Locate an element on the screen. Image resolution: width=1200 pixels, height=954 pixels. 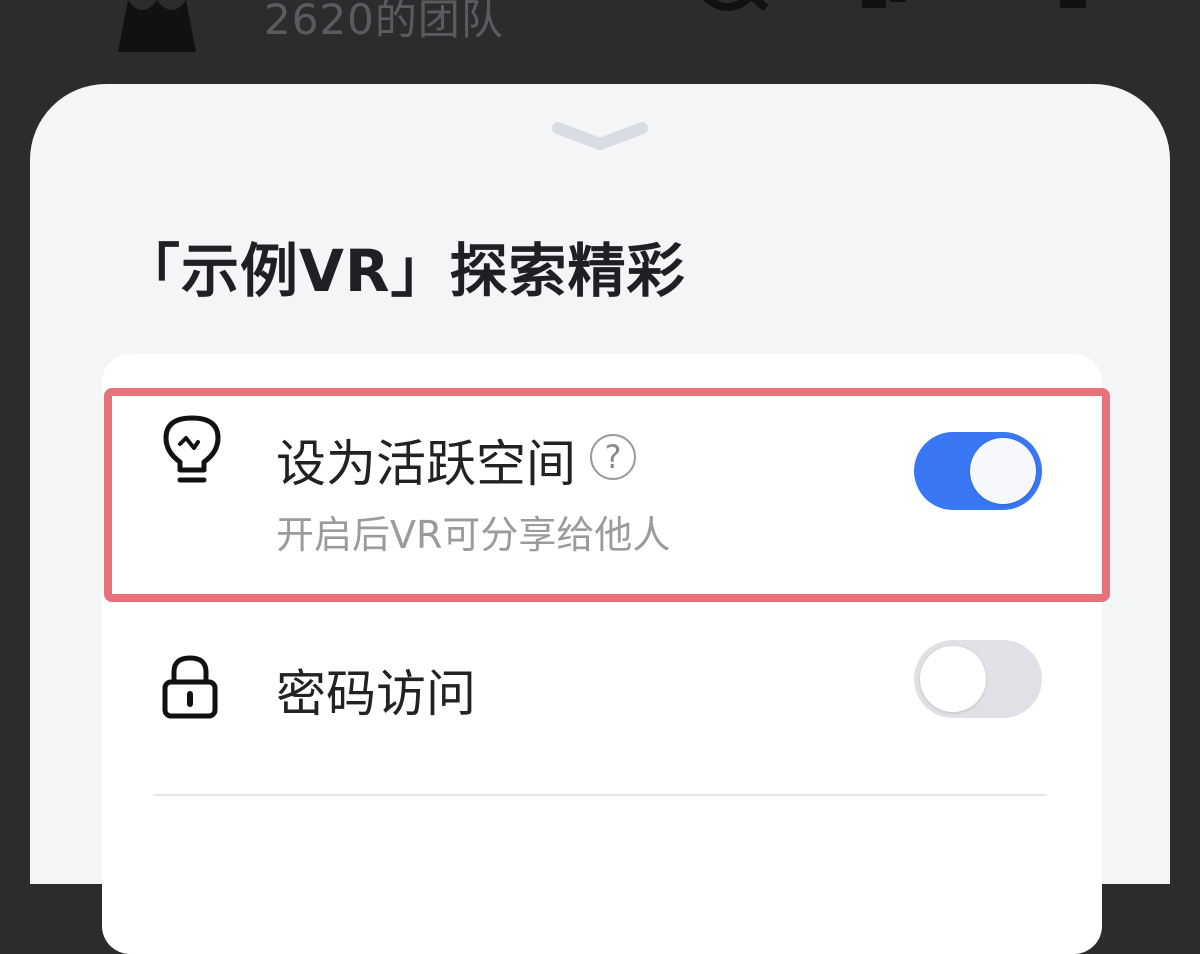
password-toggle is located at coordinates (978, 679).